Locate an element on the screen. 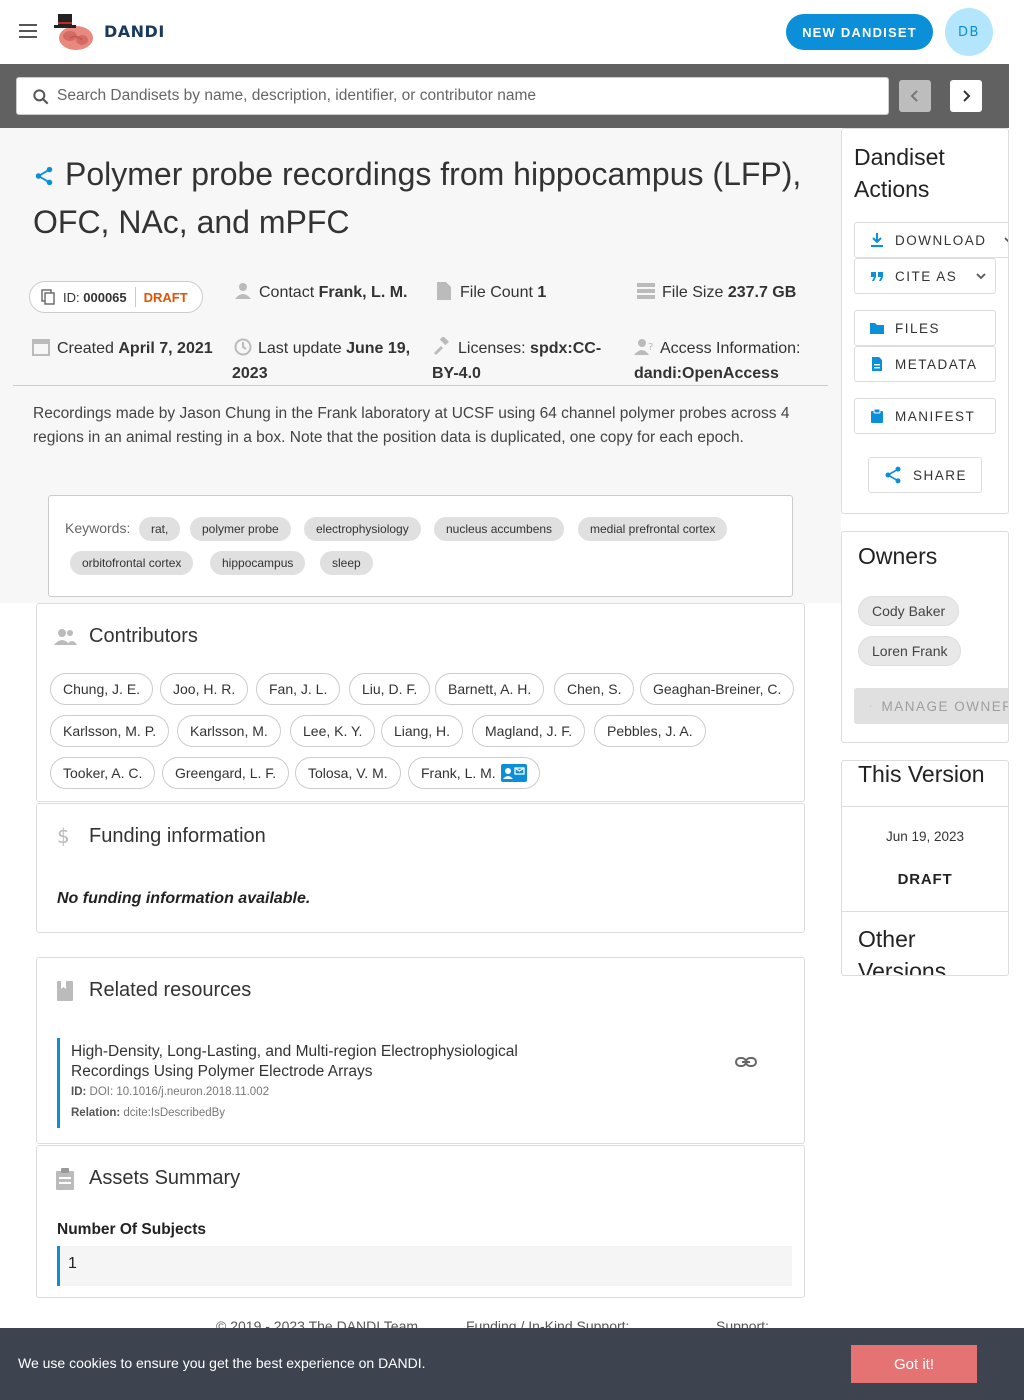 The image size is (1024, 1400). file-size-info: File Size 237.7 GB is located at coordinates (716, 292).